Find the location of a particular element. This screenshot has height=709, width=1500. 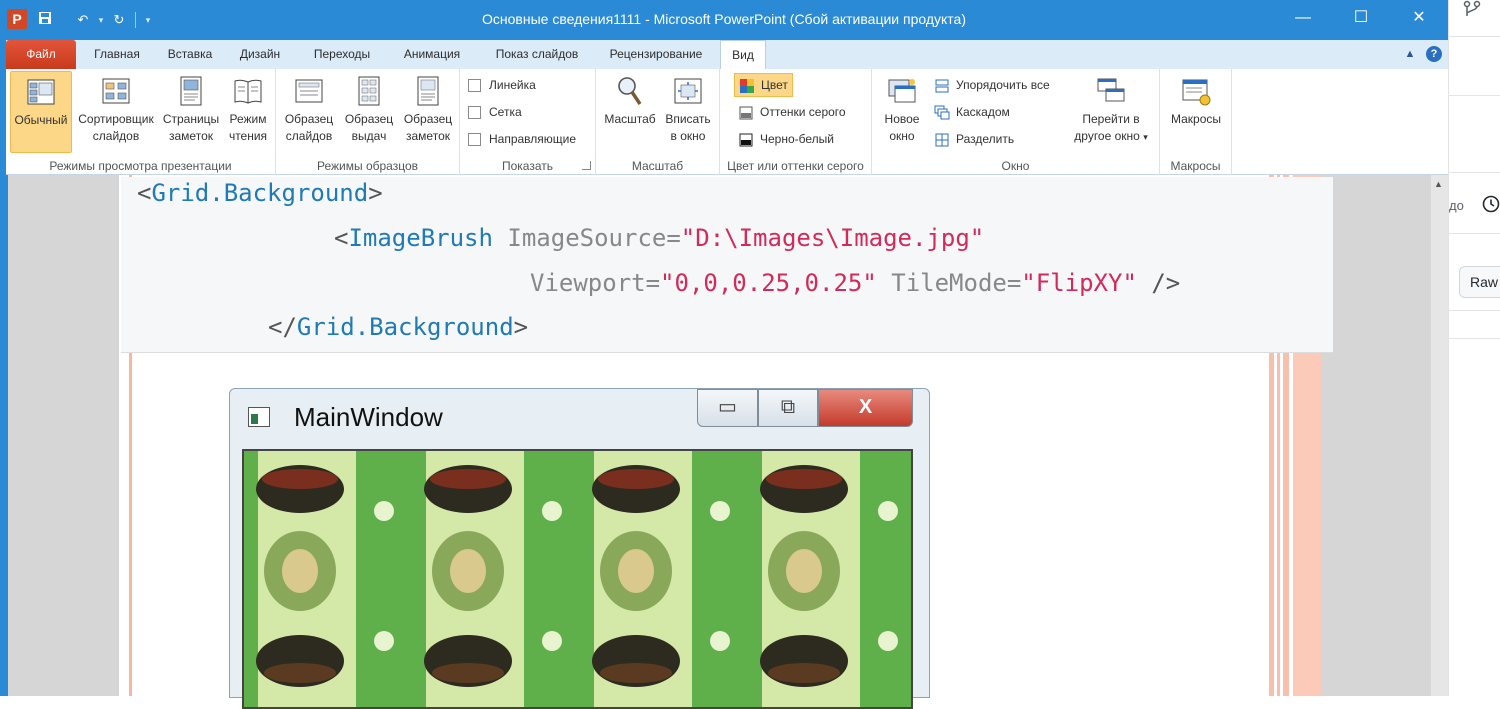

window-controls: — ☐ ✕ is located at coordinates (1361, 19).